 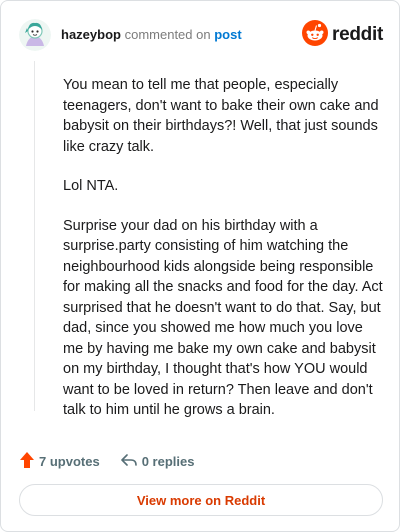 I want to click on reddit-snoo-icon, so click(x=315, y=35).